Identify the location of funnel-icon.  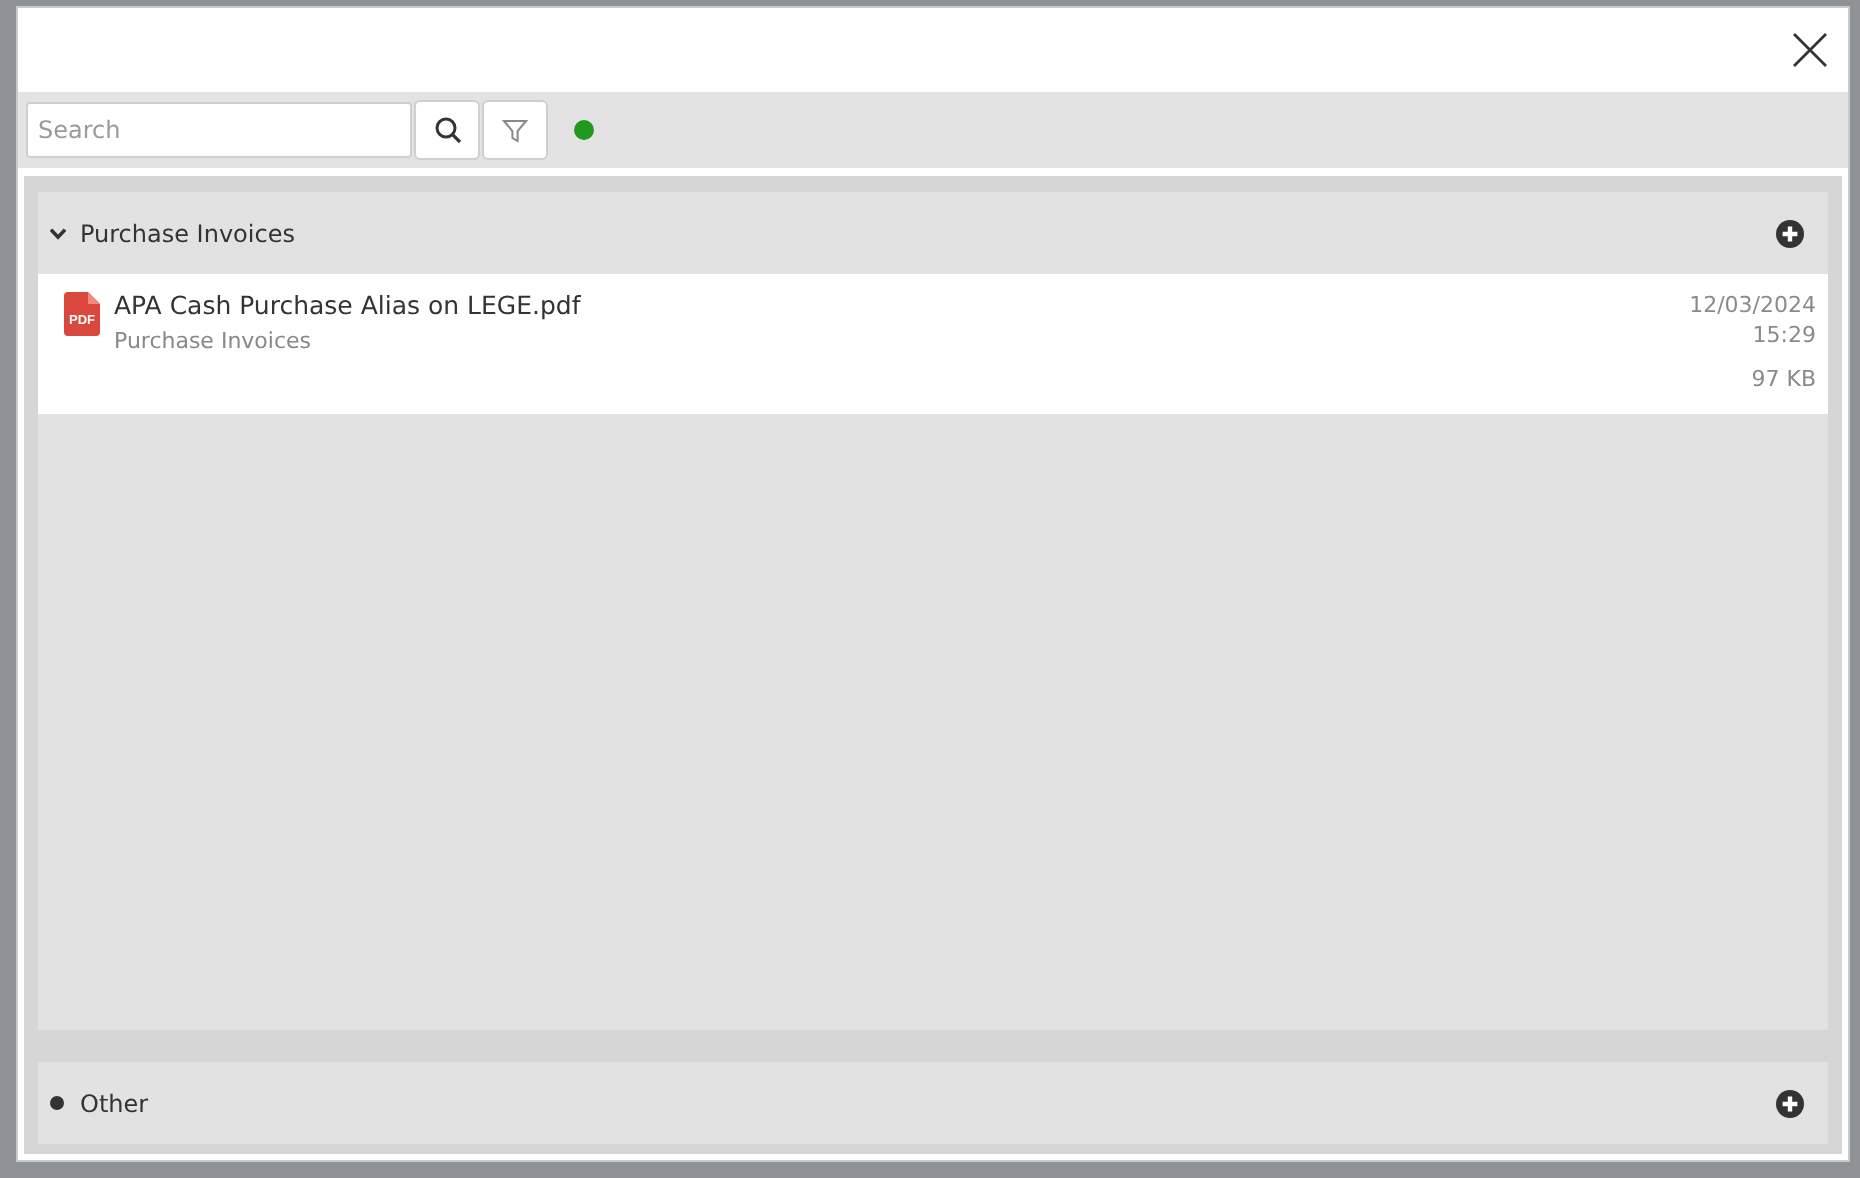
(515, 130).